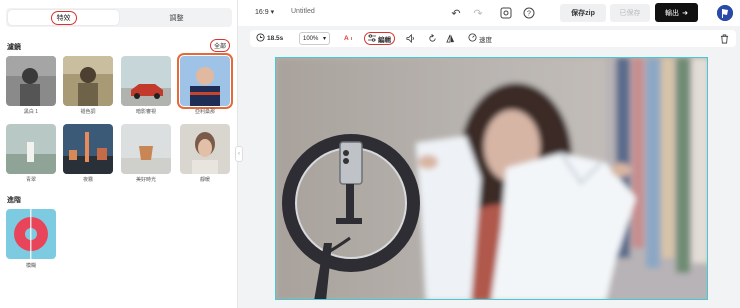 Image resolution: width=740 pixels, height=308 pixels. I want to click on speed-label: 速度, so click(485, 40).